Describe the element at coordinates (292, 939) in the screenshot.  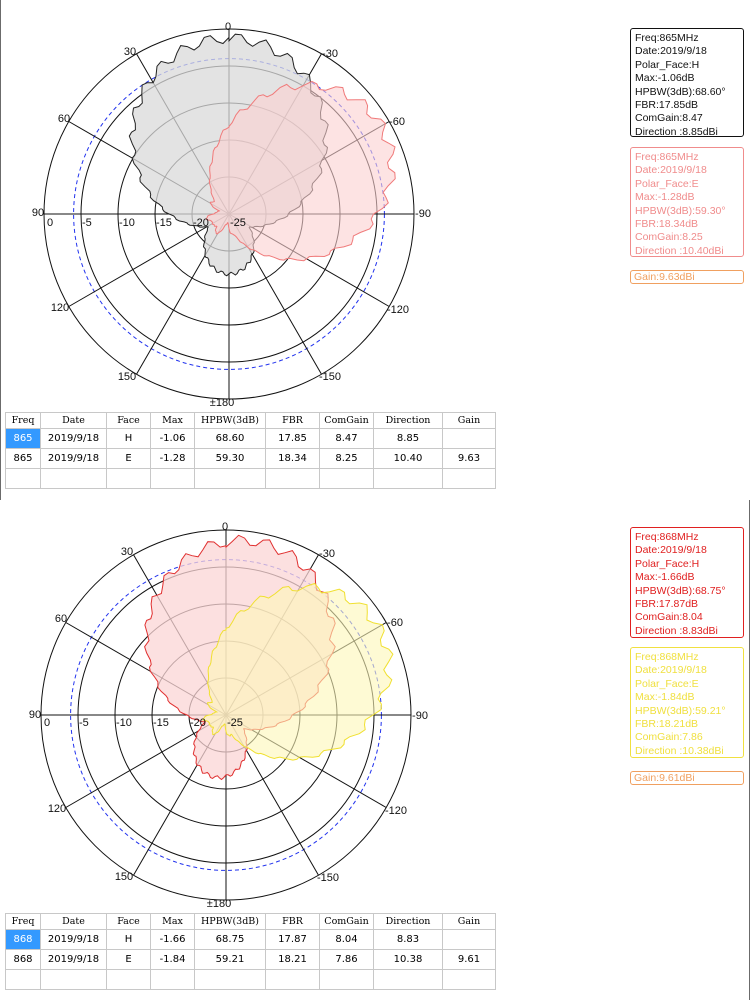
I see `cell-fbr: 17.87` at that location.